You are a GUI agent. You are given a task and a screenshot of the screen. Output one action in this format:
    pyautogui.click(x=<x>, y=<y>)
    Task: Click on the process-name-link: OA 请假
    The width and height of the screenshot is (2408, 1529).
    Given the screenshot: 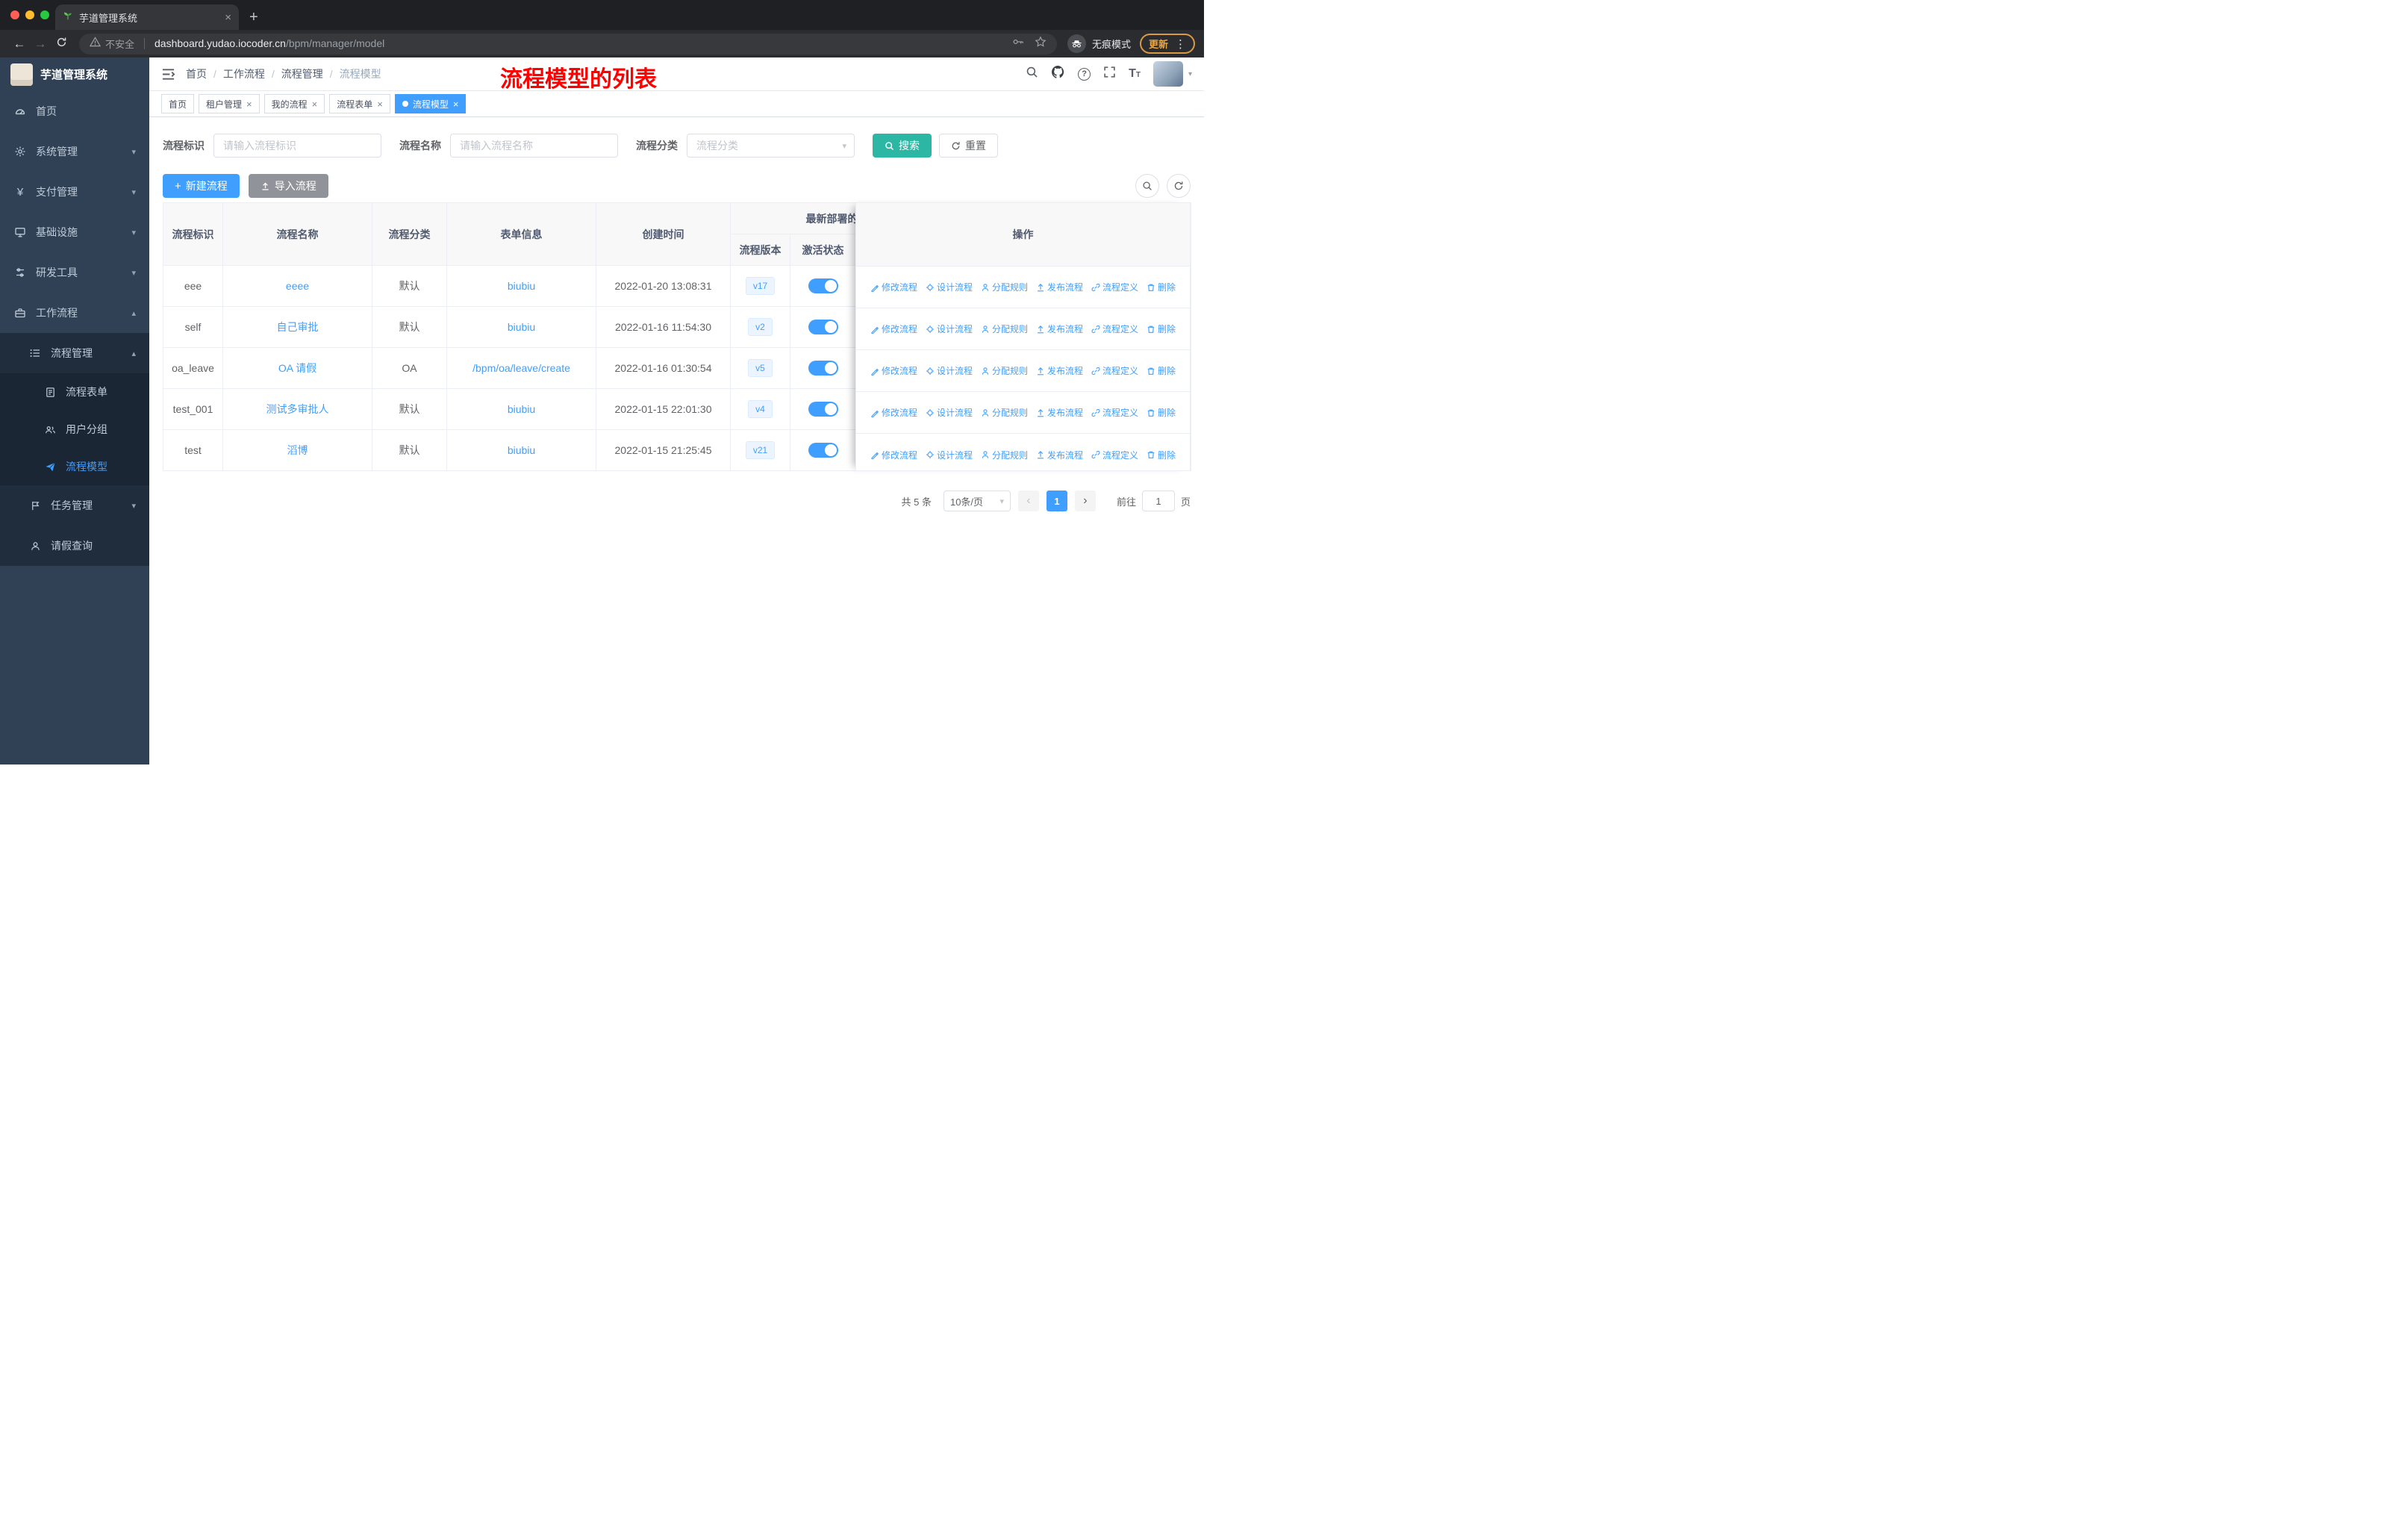 What is the action you would take?
    pyautogui.click(x=297, y=368)
    